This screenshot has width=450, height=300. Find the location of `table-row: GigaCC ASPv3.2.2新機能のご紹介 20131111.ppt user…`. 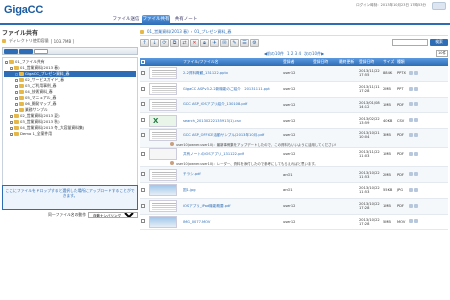

table-row: GigaCC ASPv3.2.2新機能のご紹介 20131111.ppt user… is located at coordinates (294, 90).